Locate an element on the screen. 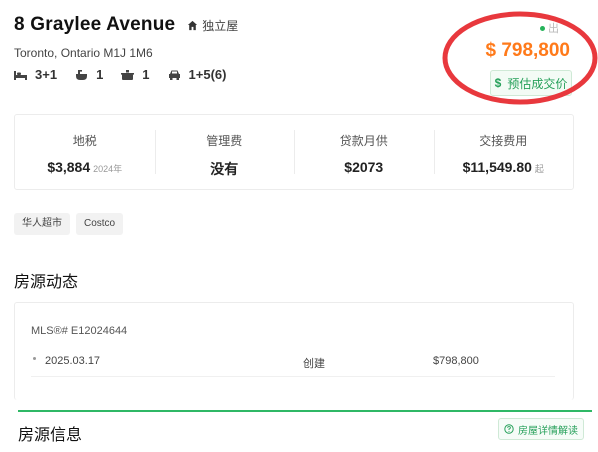  history-event: 创建 is located at coordinates (314, 364).